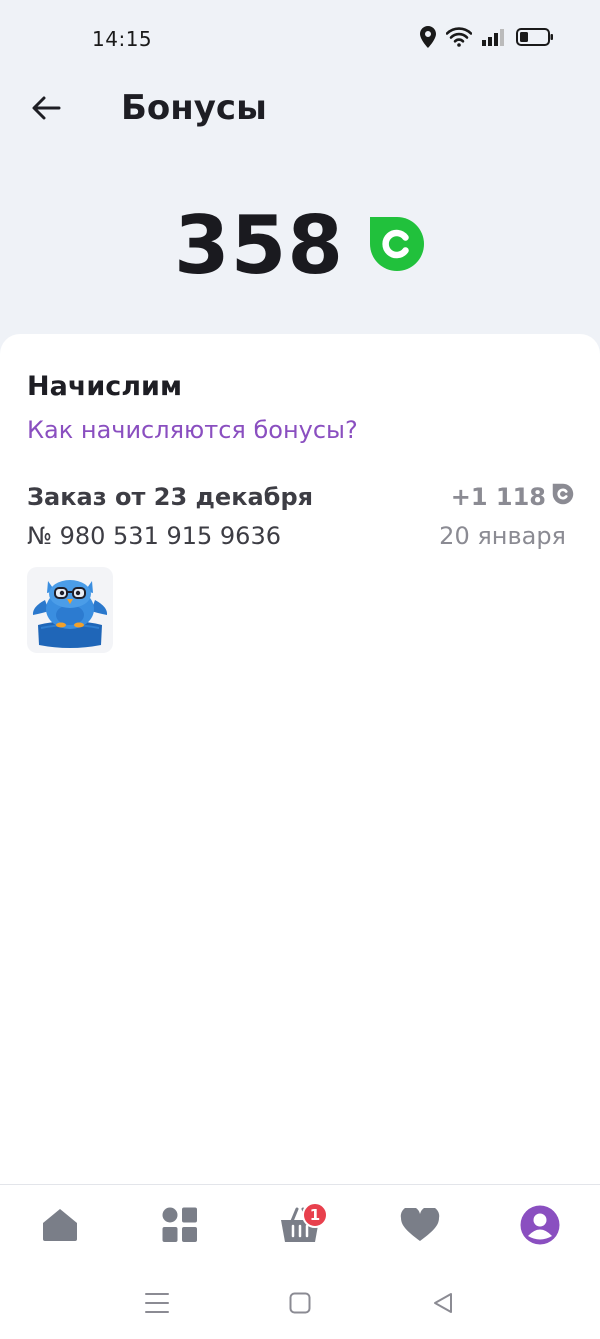 This screenshot has height=1339, width=600. Describe the element at coordinates (122, 39) in the screenshot. I see `status-time: 14:15` at that location.